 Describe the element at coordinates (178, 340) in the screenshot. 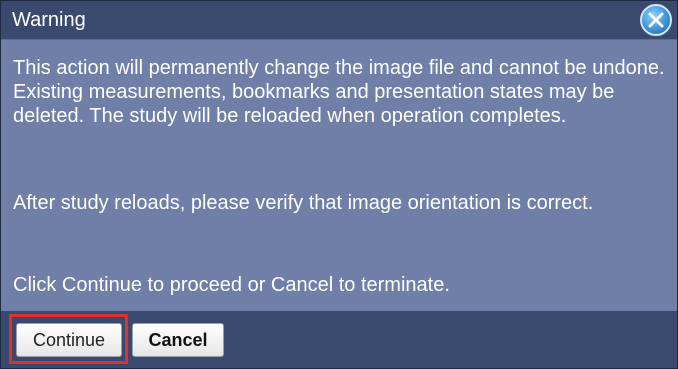

I see `cancel-button: Cancel` at that location.